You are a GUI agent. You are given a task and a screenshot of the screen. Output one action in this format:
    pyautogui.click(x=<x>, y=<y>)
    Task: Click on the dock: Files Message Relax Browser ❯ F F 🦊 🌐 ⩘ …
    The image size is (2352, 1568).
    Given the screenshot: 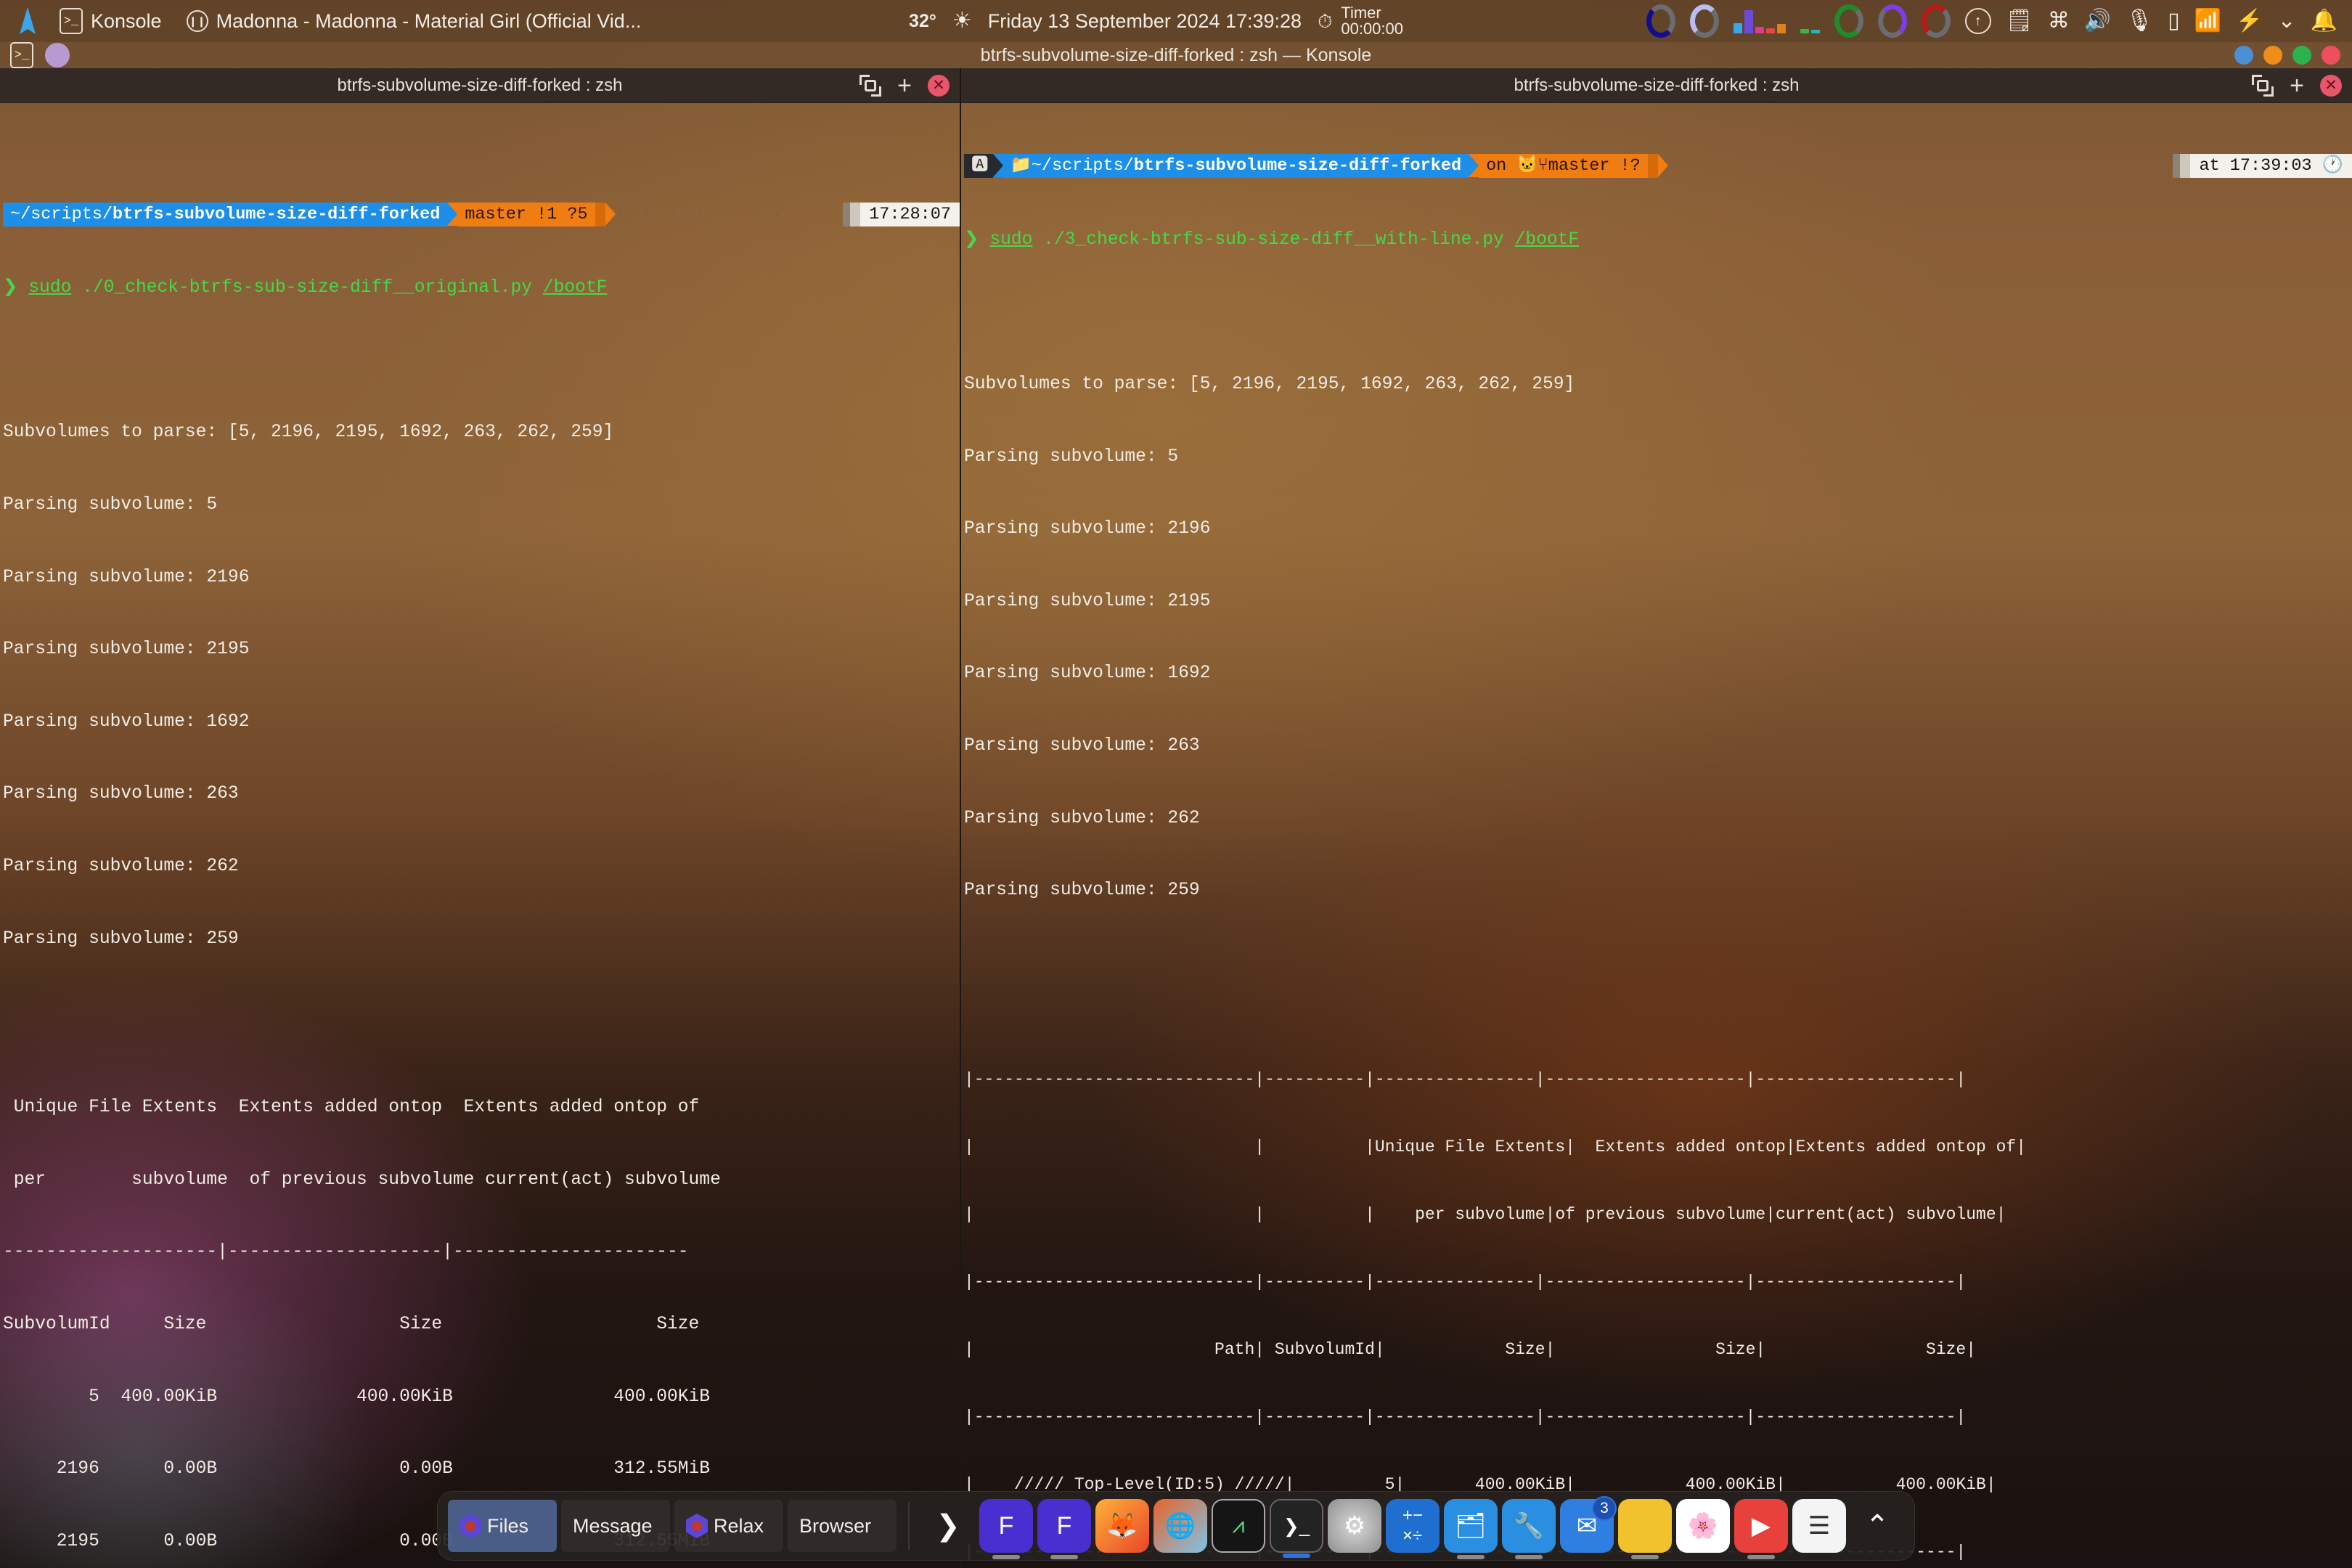 What is the action you would take?
    pyautogui.click(x=1176, y=1526)
    